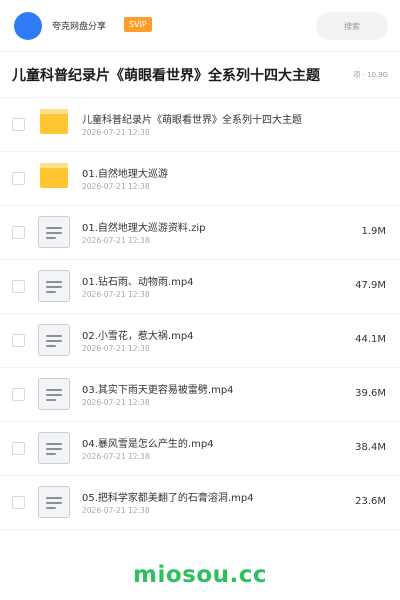 The height and width of the screenshot is (600, 400). I want to click on file-name: 03.其实下雨天更容易被雷劈.mp4, so click(158, 390).